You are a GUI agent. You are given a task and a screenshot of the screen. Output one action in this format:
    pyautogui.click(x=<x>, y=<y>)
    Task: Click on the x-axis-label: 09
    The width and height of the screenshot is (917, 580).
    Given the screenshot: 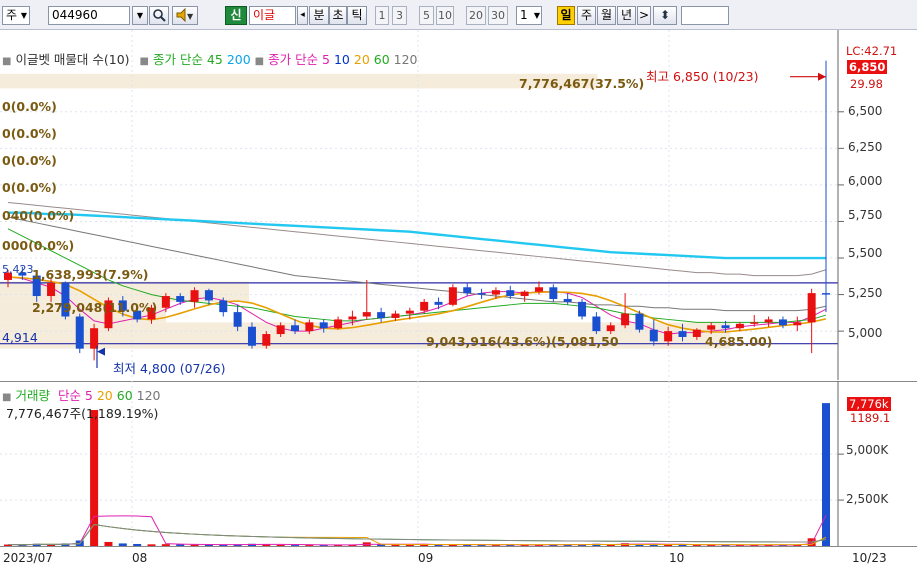 What is the action you would take?
    pyautogui.click(x=426, y=558)
    